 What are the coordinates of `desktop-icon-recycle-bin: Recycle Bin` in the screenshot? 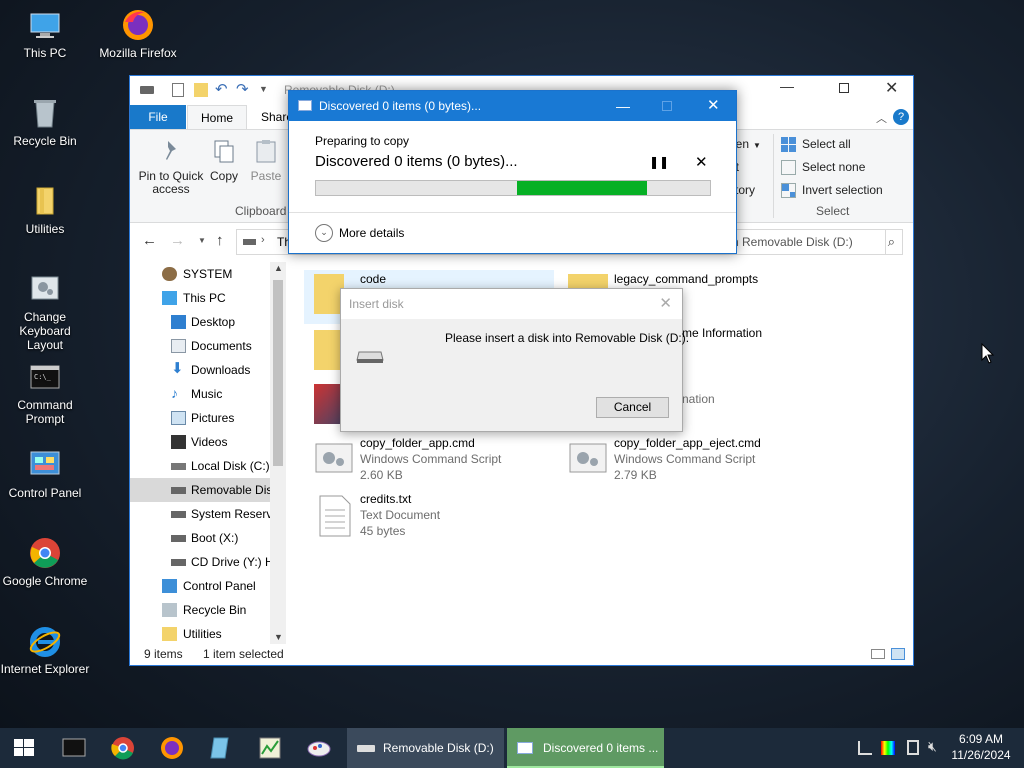 It's located at (45, 122).